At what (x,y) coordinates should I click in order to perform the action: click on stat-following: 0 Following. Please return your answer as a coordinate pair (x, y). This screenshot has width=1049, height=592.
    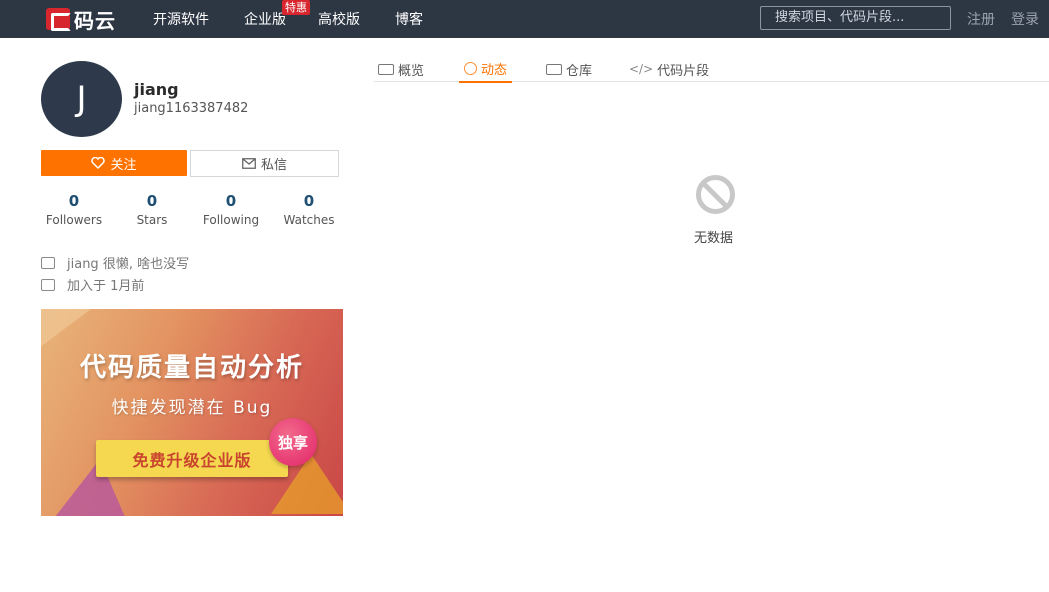
    Looking at the image, I should click on (231, 209).